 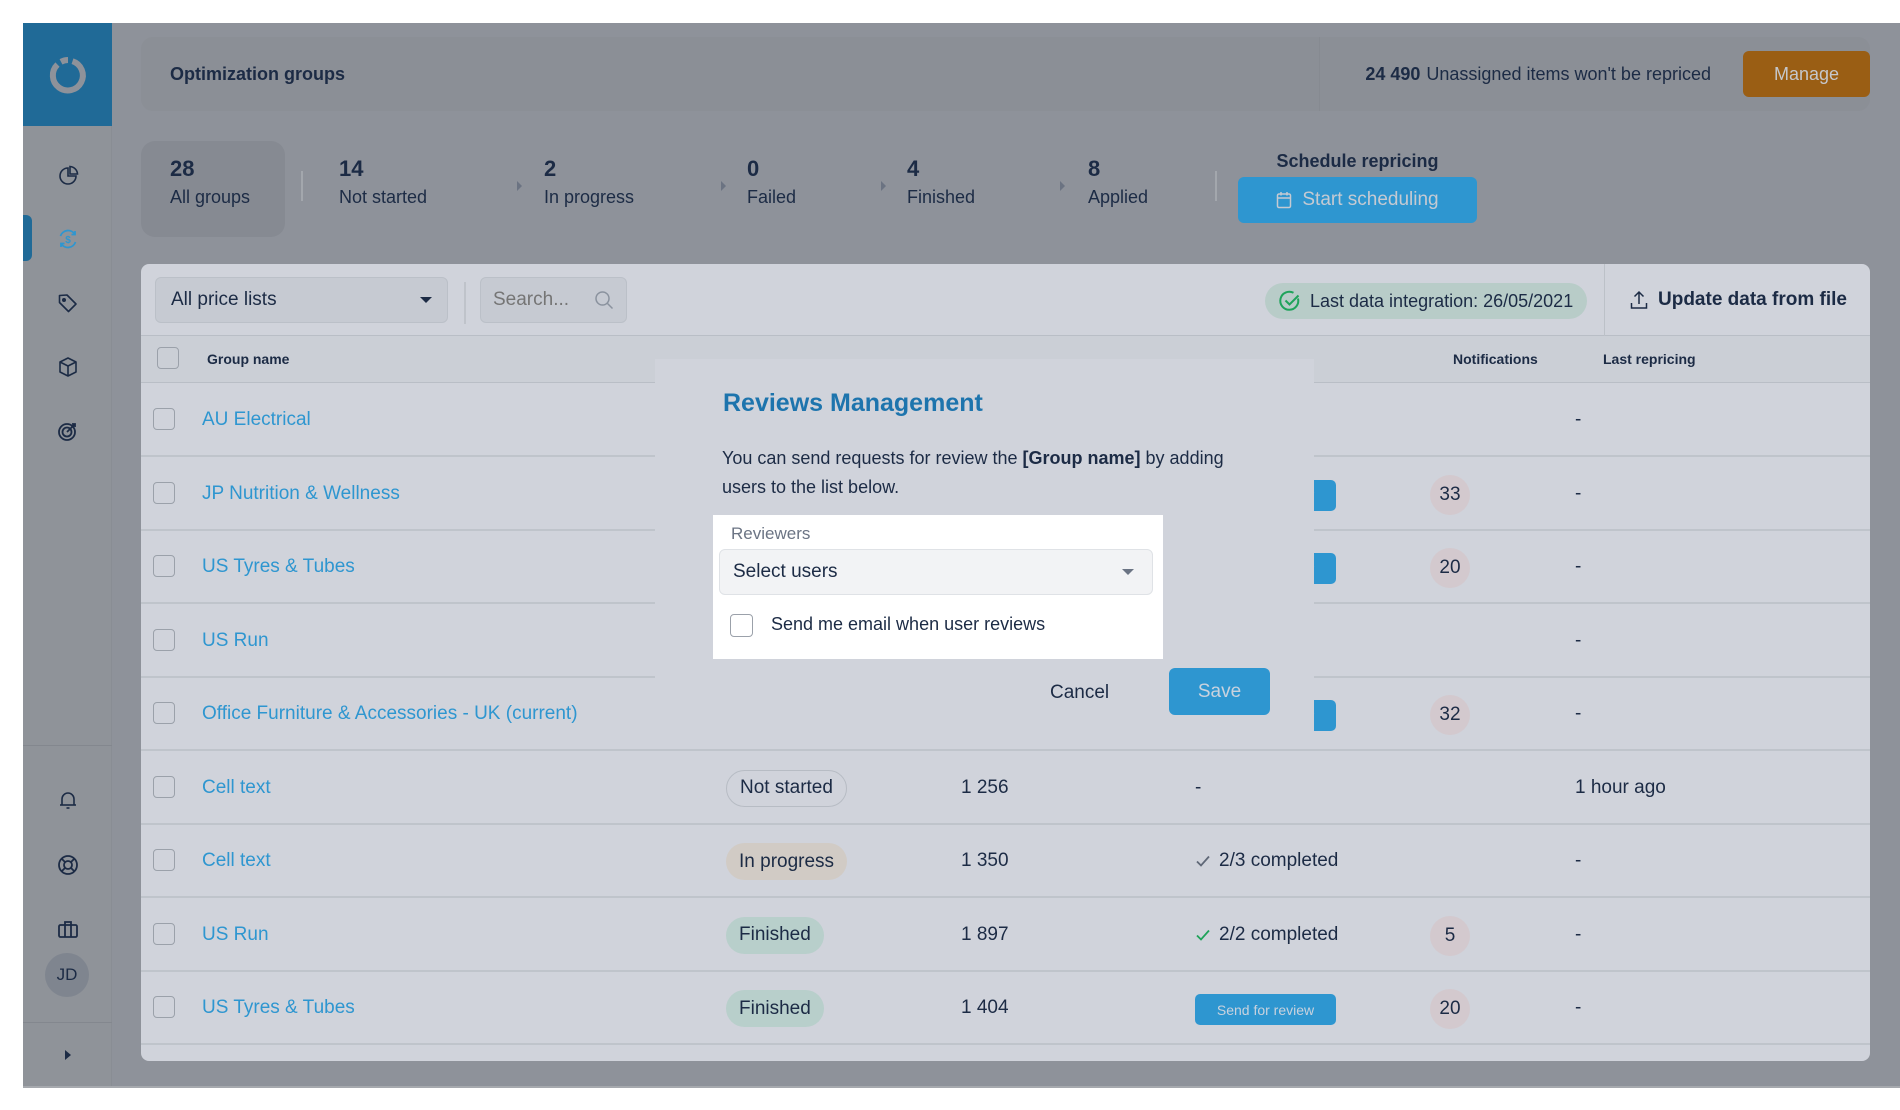 I want to click on status-badge: In progress, so click(x=787, y=861).